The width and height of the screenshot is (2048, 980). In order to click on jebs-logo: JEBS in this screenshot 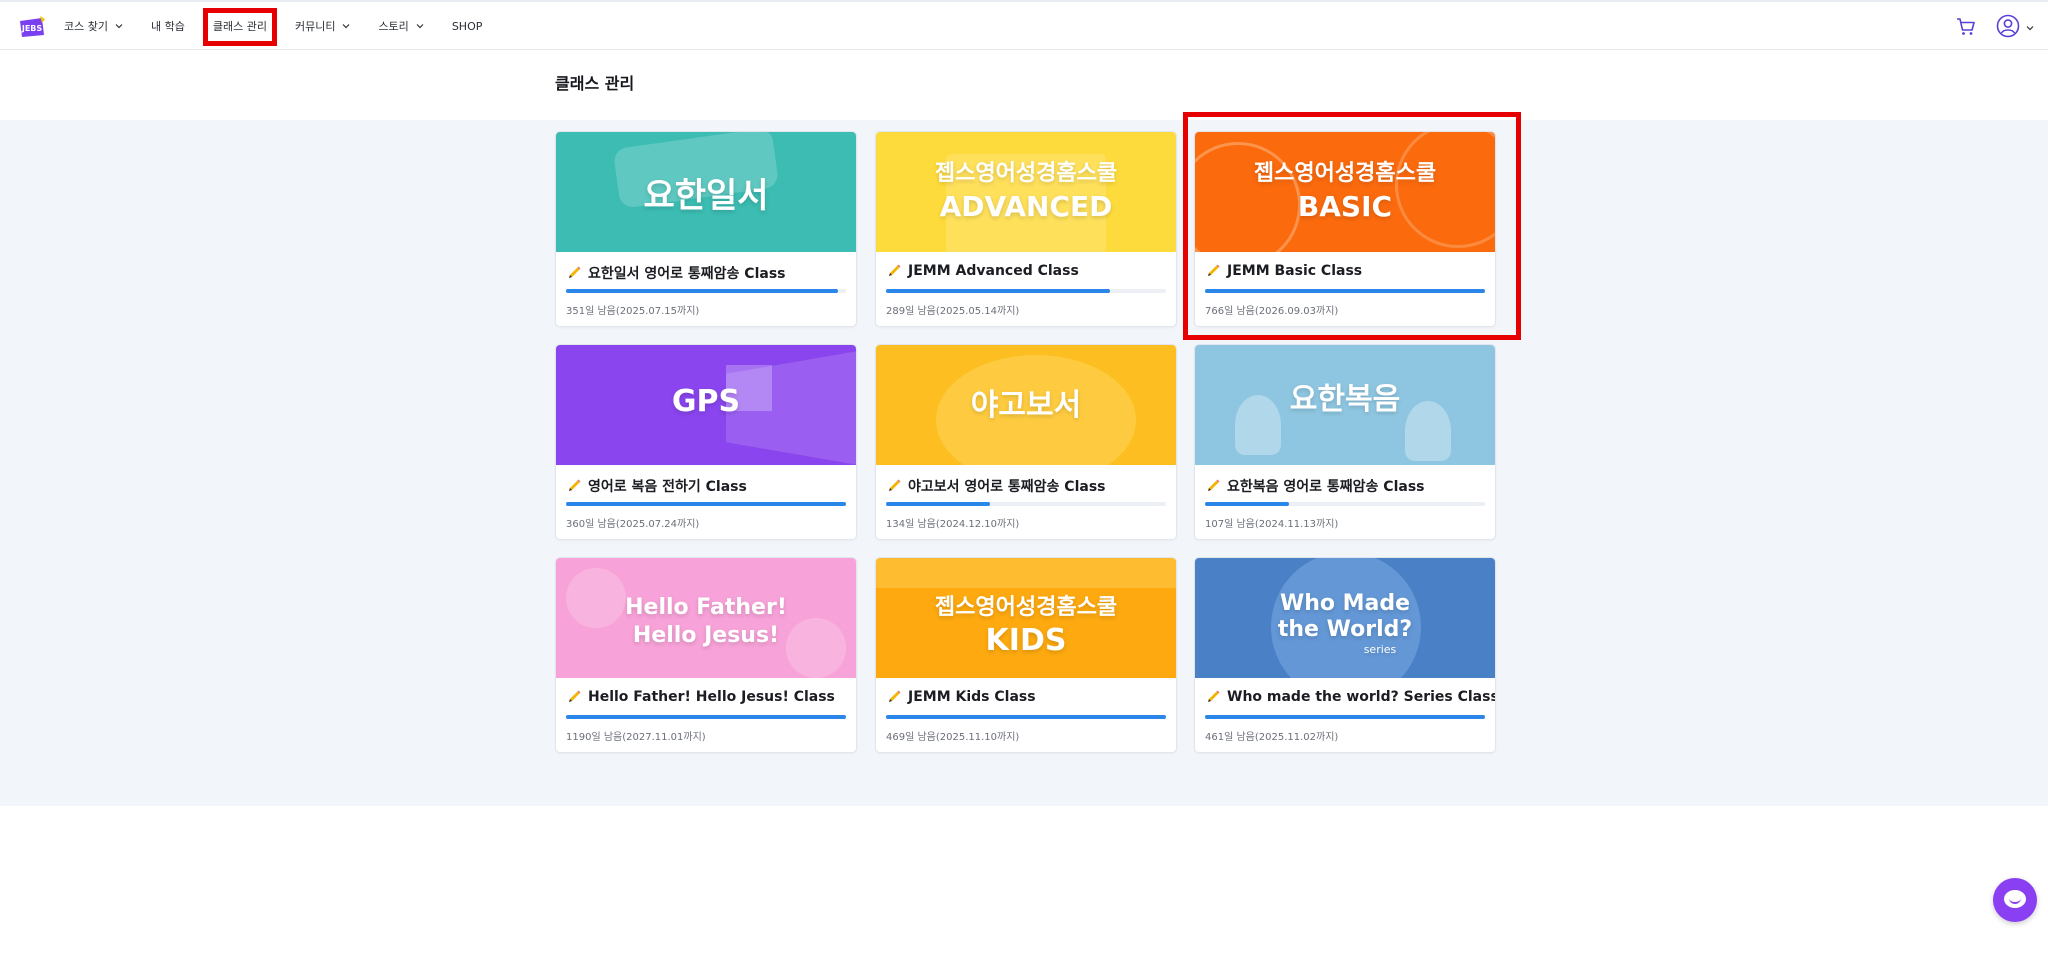, I will do `click(32, 27)`.